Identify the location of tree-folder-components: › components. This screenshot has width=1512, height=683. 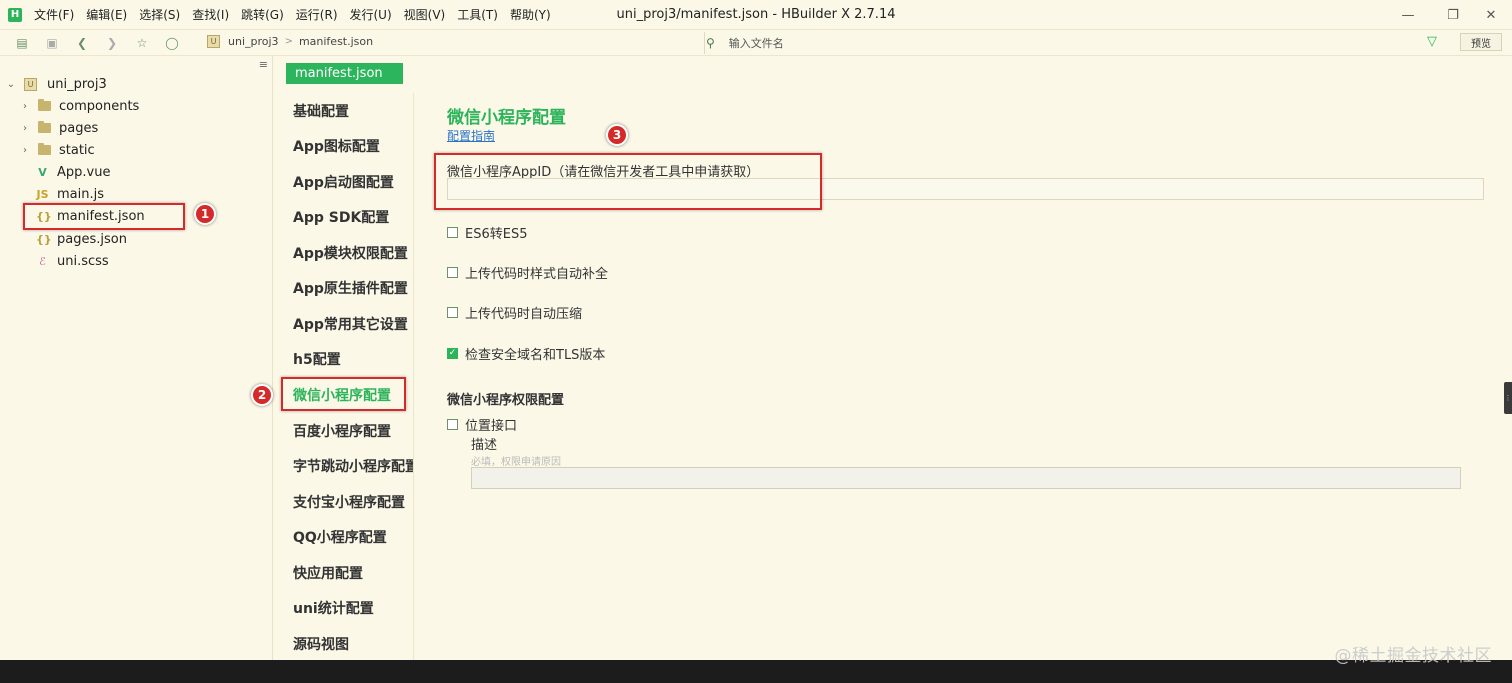
(79, 106).